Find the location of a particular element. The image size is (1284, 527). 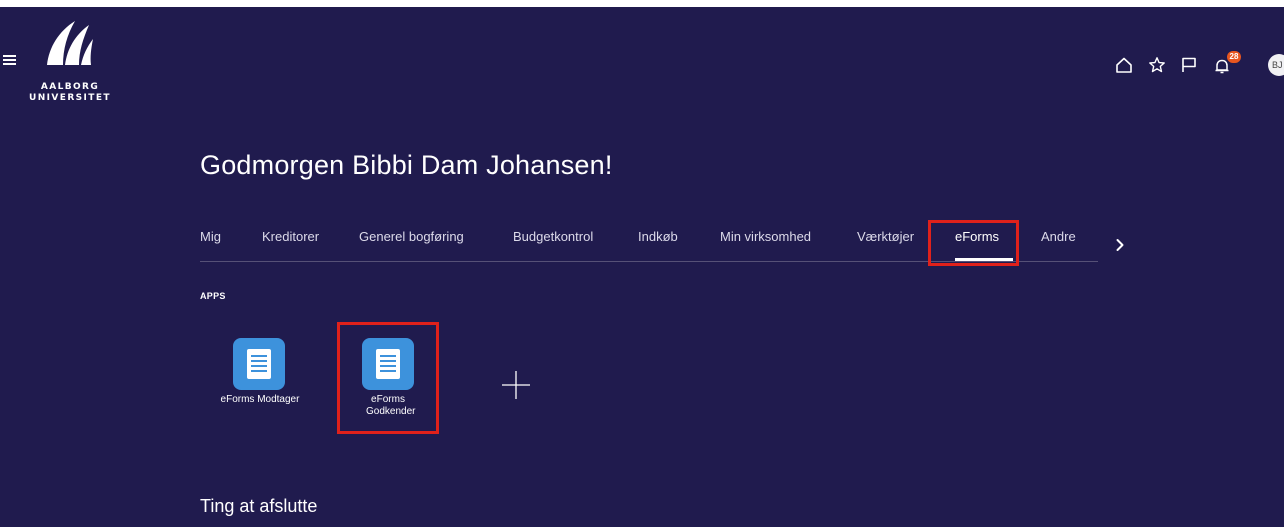

logo-wordmark: AALBORG UNIVERSITET is located at coordinates (70, 93).